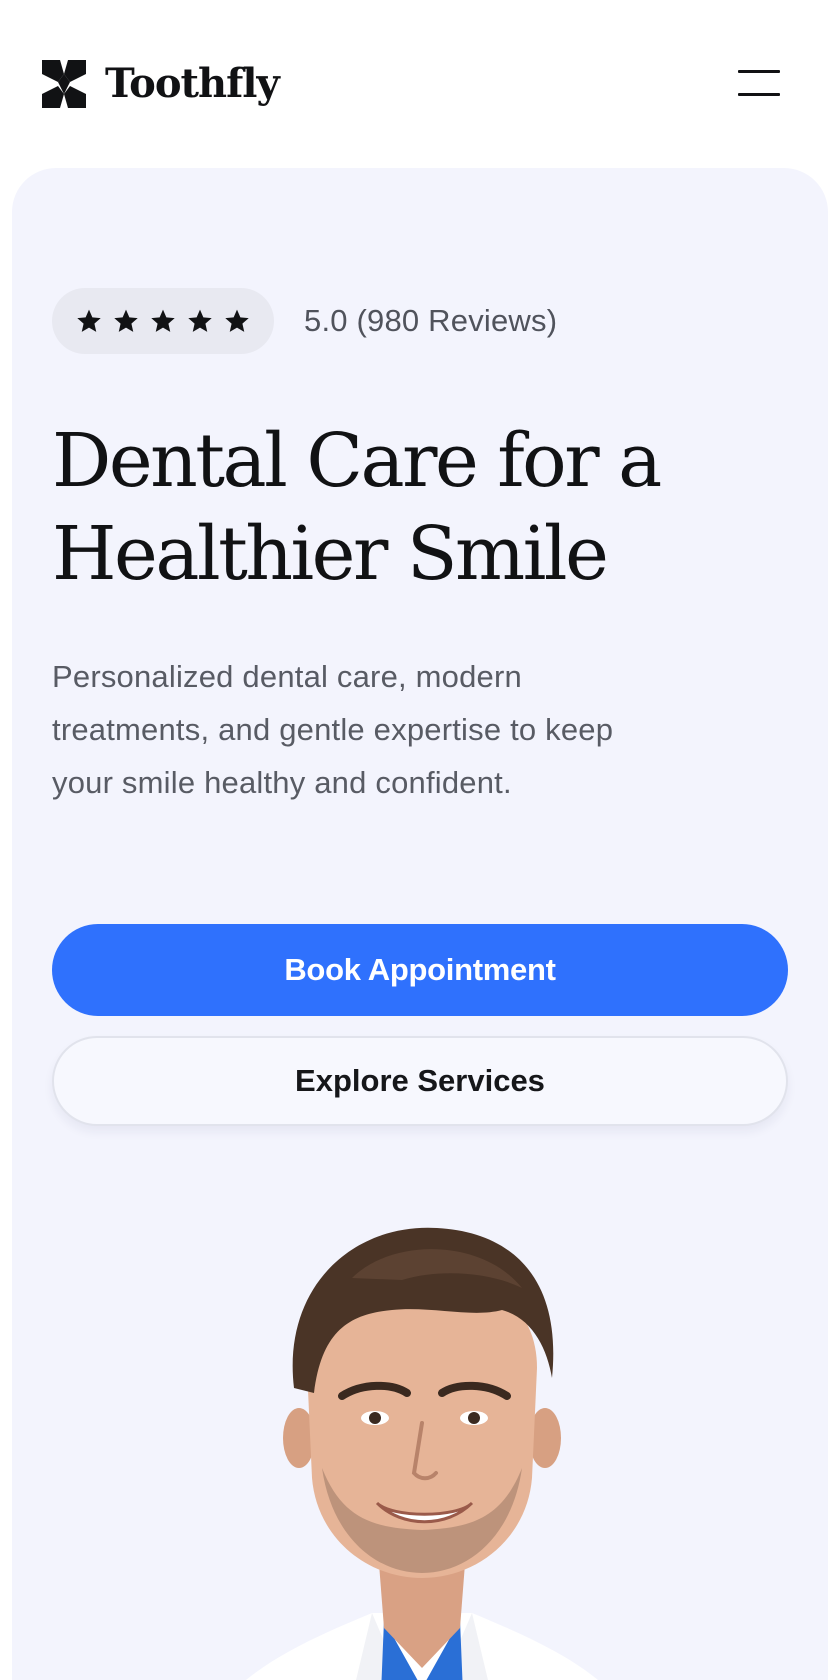 This screenshot has height=1680, width=840. What do you see at coordinates (192, 83) in the screenshot?
I see `brand-name: Toothfly` at bounding box center [192, 83].